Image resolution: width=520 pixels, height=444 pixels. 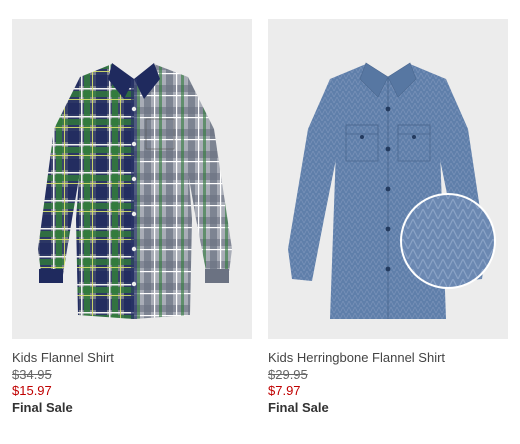 I want to click on product-name: Kids Flannel Shirt, so click(x=132, y=358).